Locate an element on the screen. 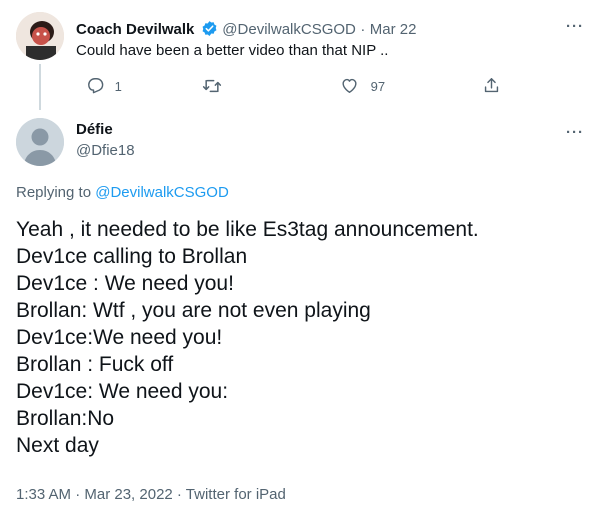 This screenshot has height=516, width=600. retweet-icon is located at coordinates (212, 86).